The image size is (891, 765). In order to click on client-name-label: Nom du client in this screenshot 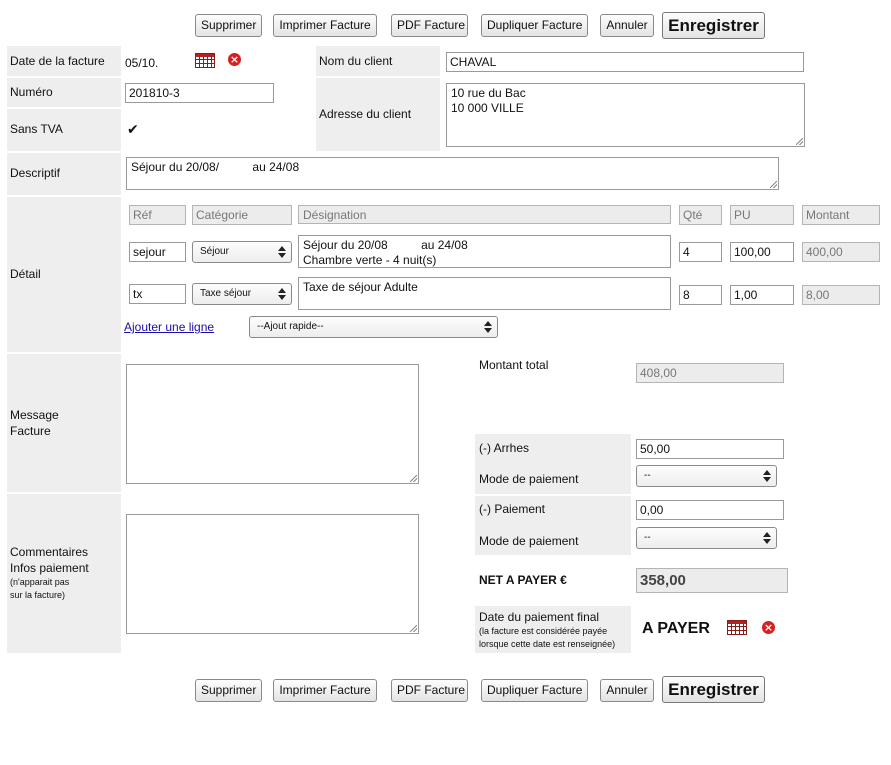, I will do `click(356, 61)`.